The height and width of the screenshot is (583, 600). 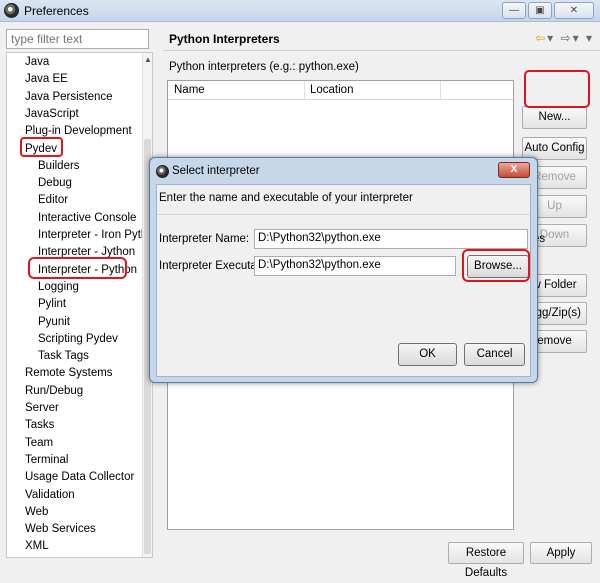 I want to click on tree-item: Java, so click(x=37, y=62).